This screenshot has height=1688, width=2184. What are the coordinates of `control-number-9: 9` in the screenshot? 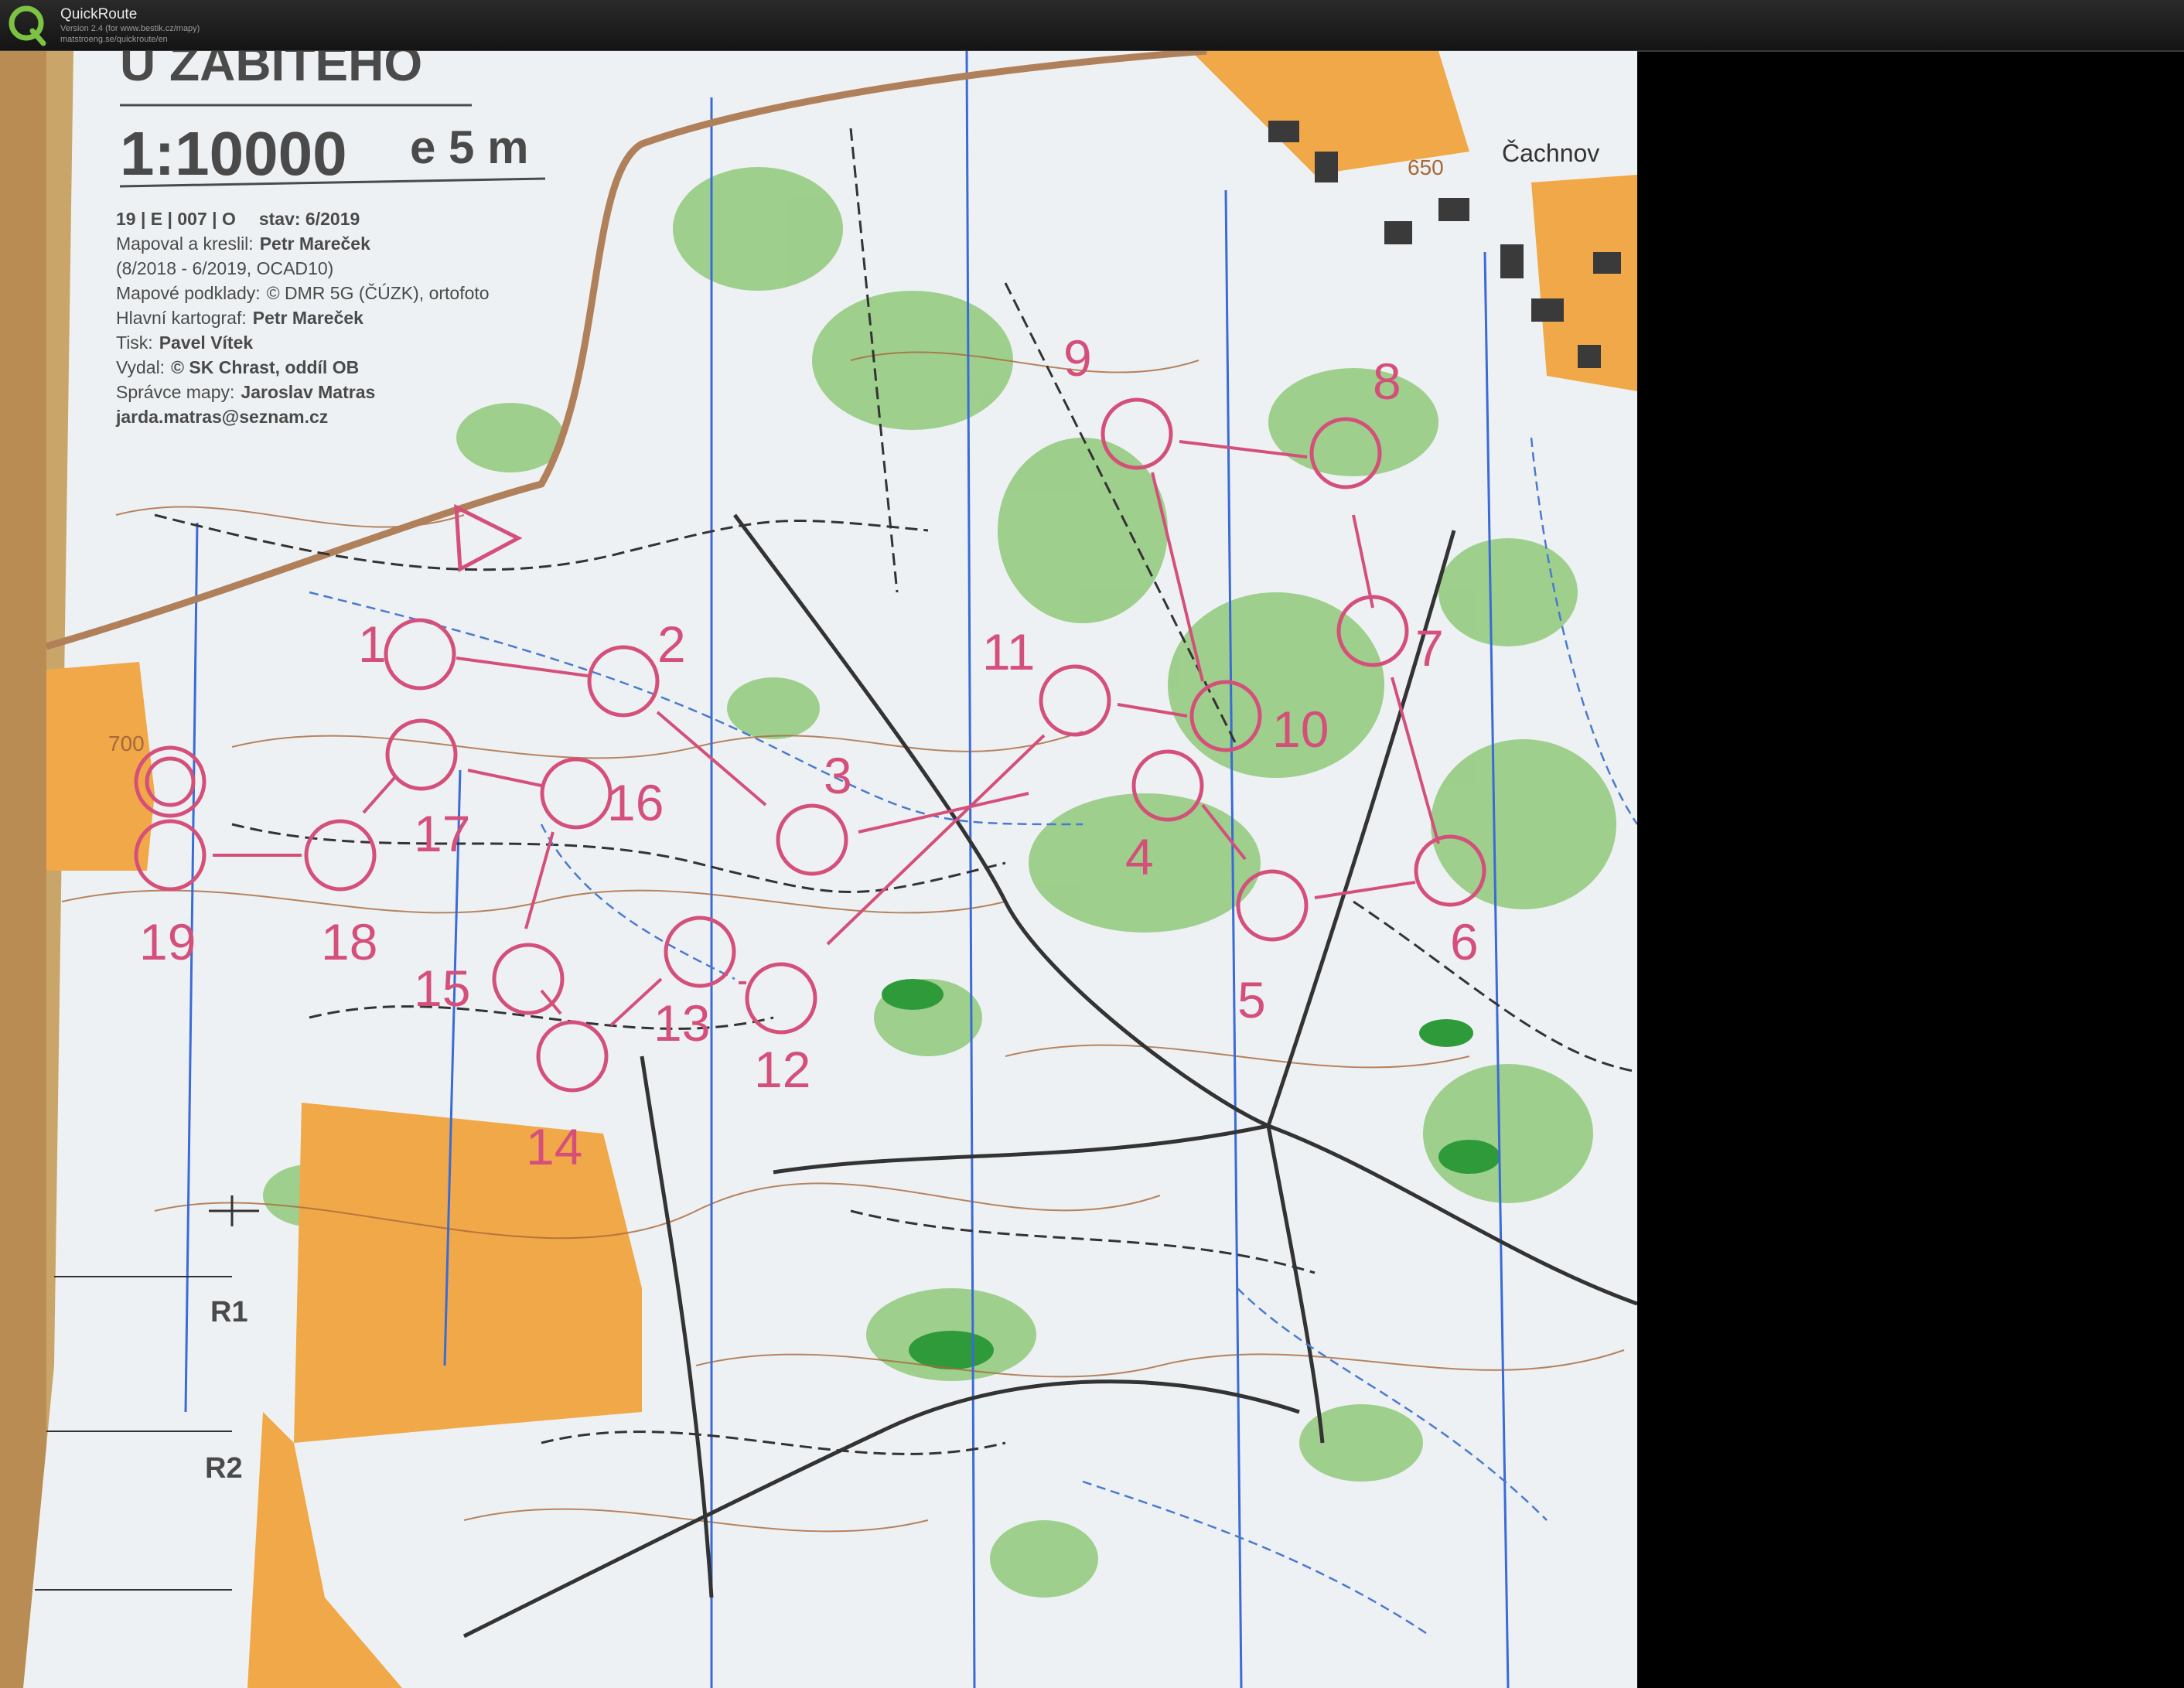 It's located at (1077, 358).